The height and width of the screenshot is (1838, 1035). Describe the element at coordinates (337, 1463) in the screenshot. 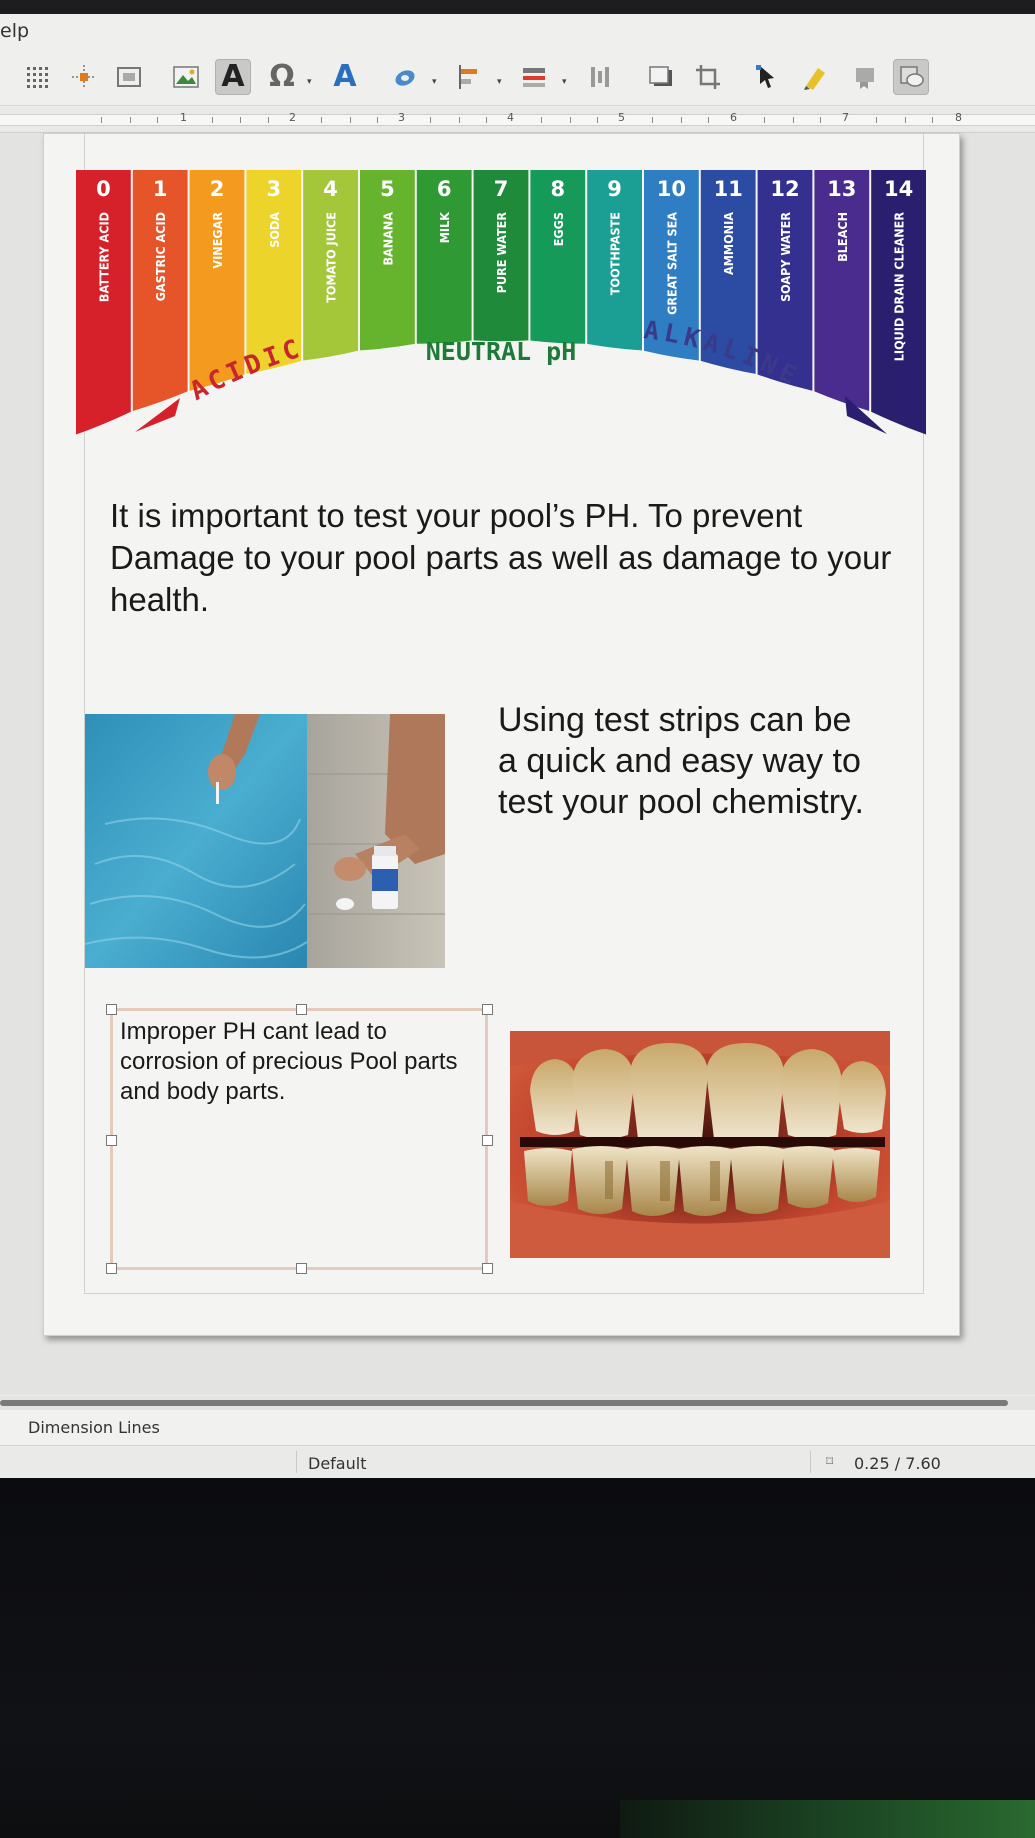

I see `status-layout: Default` at that location.